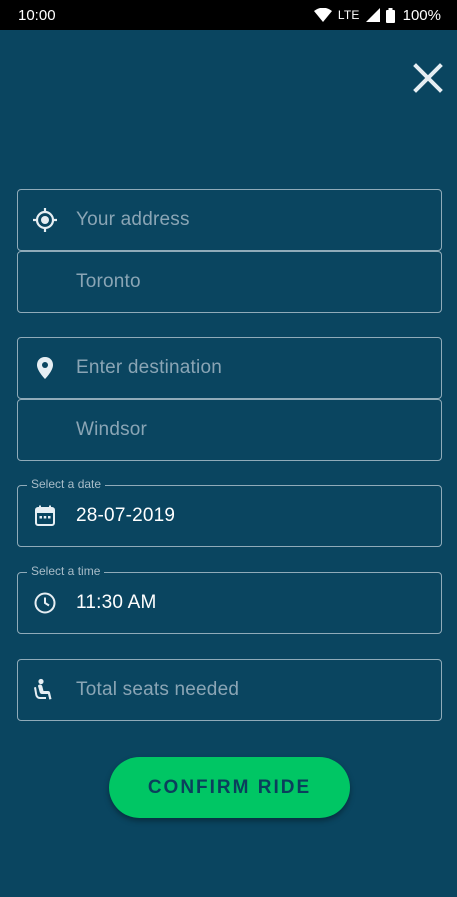 Image resolution: width=457 pixels, height=897 pixels. Describe the element at coordinates (66, 571) in the screenshot. I see `time-label: Select a time` at that location.